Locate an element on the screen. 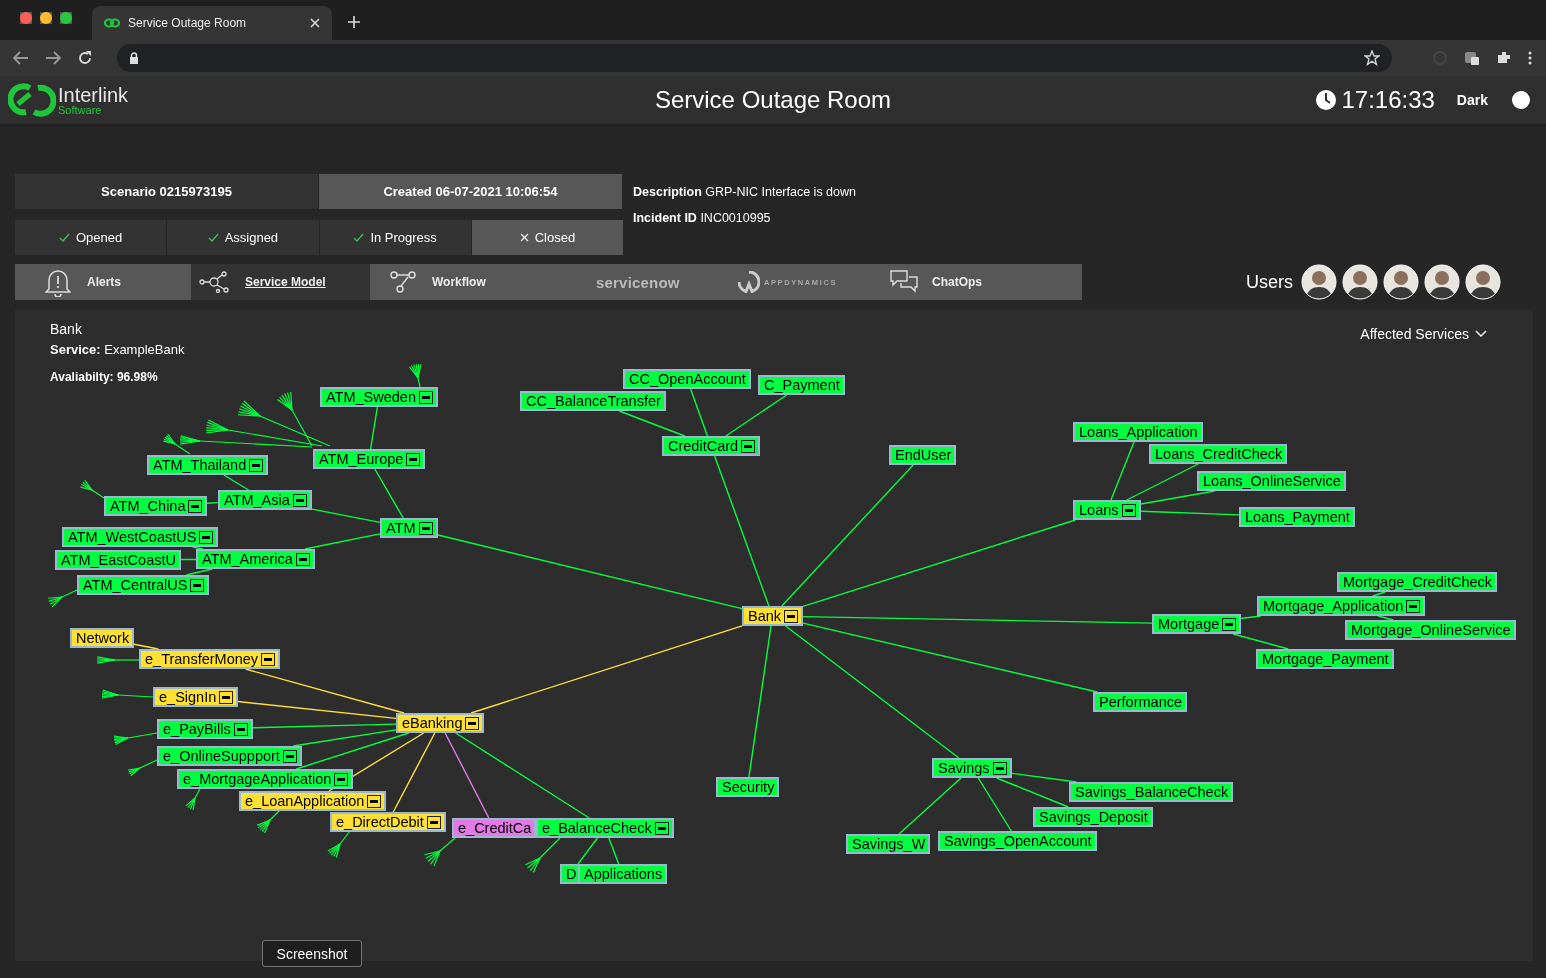 This screenshot has height=978, width=1546. tool-tab: Service Model is located at coordinates (280, 282).